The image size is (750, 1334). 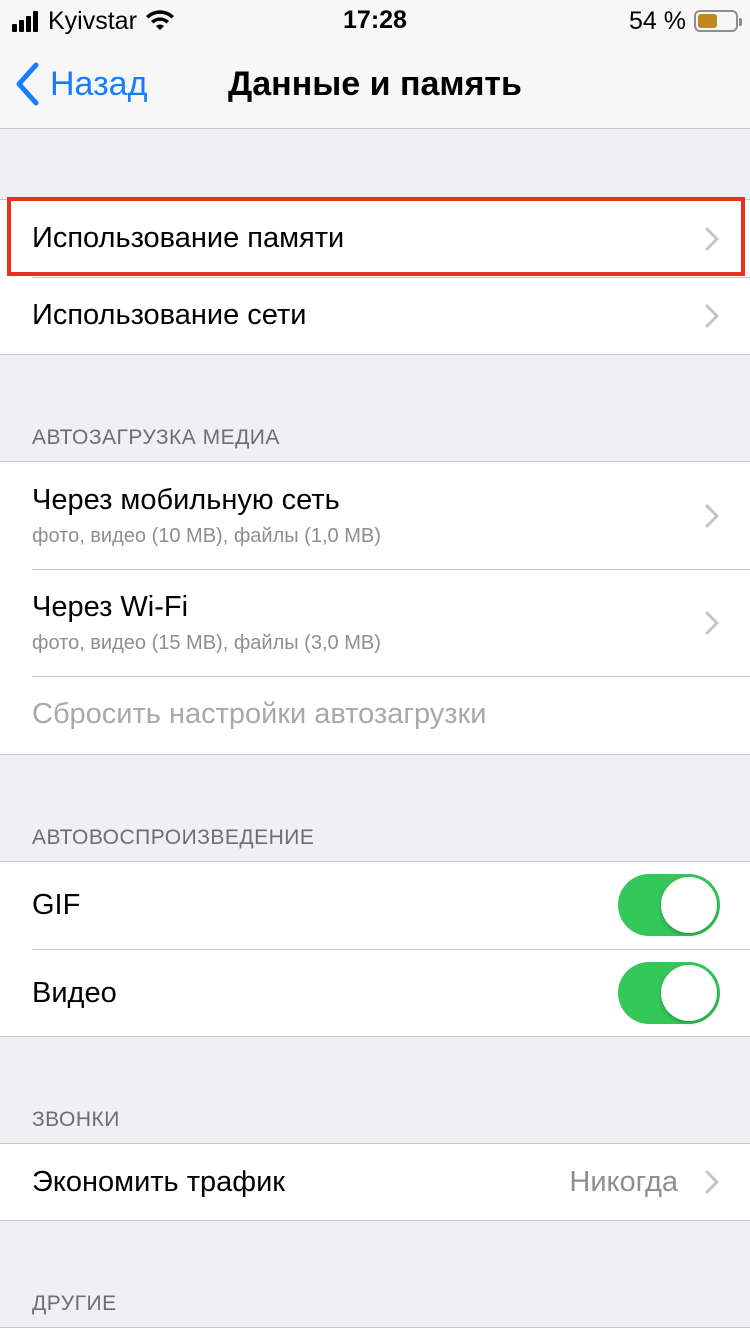 What do you see at coordinates (110, 607) in the screenshot?
I see `autoload-wifi-label: Через Wi-Fi` at bounding box center [110, 607].